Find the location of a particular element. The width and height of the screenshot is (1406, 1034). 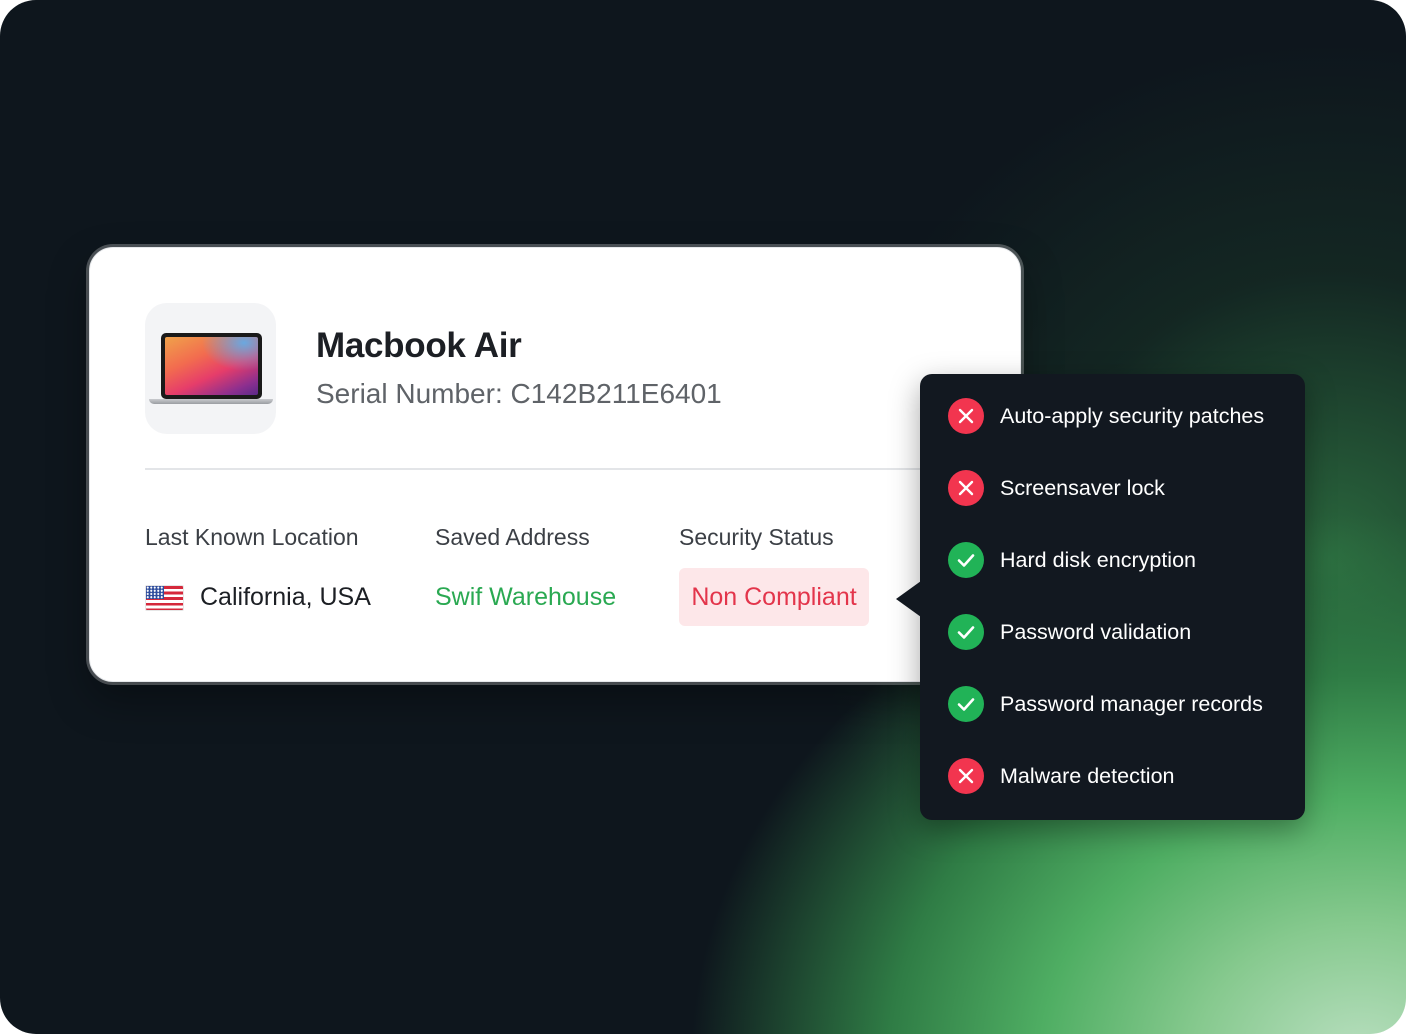

saved-address-link: Swif Warehouse is located at coordinates (525, 597).